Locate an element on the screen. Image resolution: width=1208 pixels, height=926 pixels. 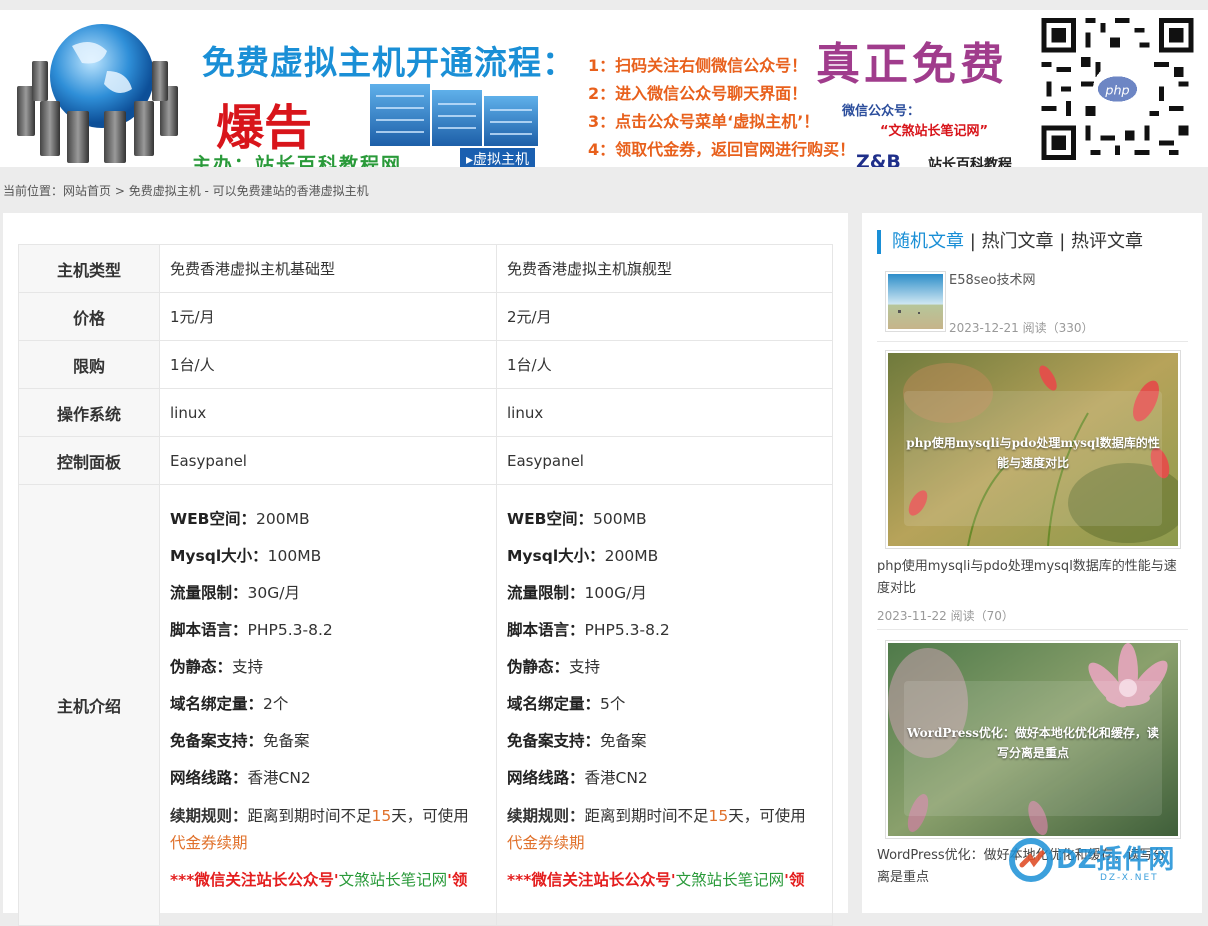
article-meta: 2023-12-21 阅读（330） is located at coordinates (1021, 328).